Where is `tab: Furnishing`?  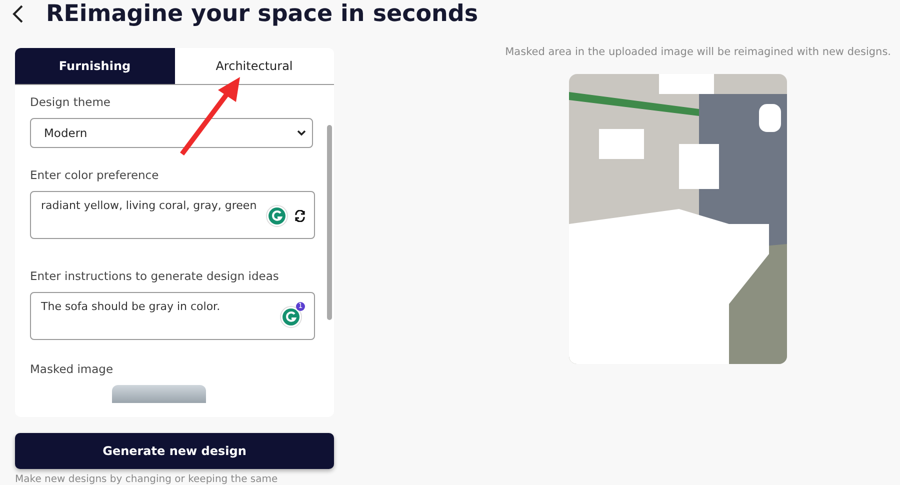 tab: Furnishing is located at coordinates (94, 66).